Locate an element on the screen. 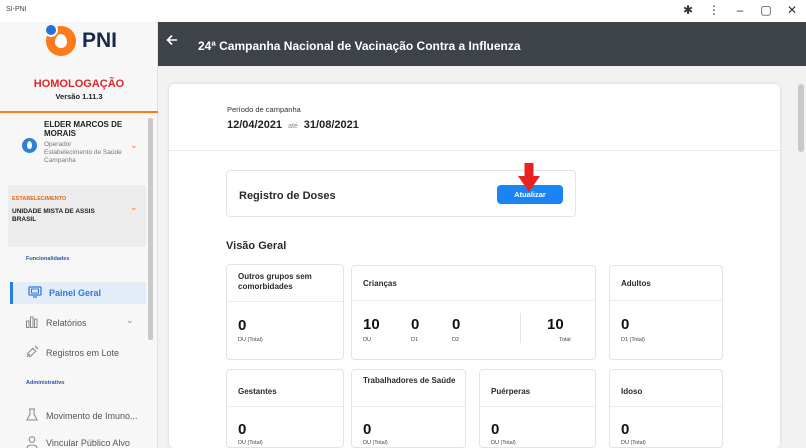  period-start: 12/04/2021 is located at coordinates (255, 125).